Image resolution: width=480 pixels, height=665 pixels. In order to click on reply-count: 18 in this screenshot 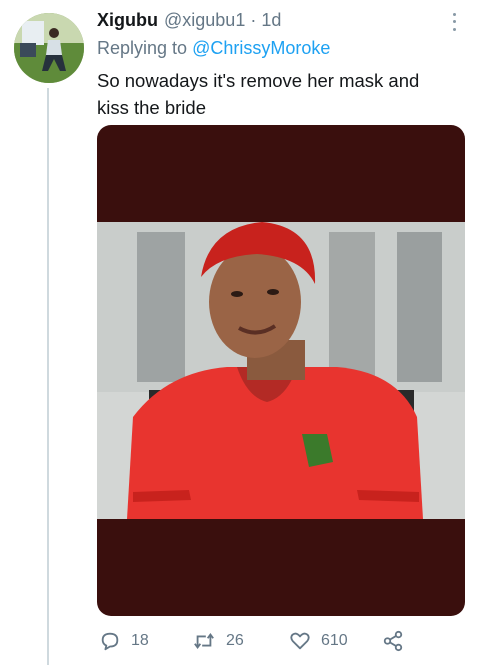, I will do `click(140, 640)`.